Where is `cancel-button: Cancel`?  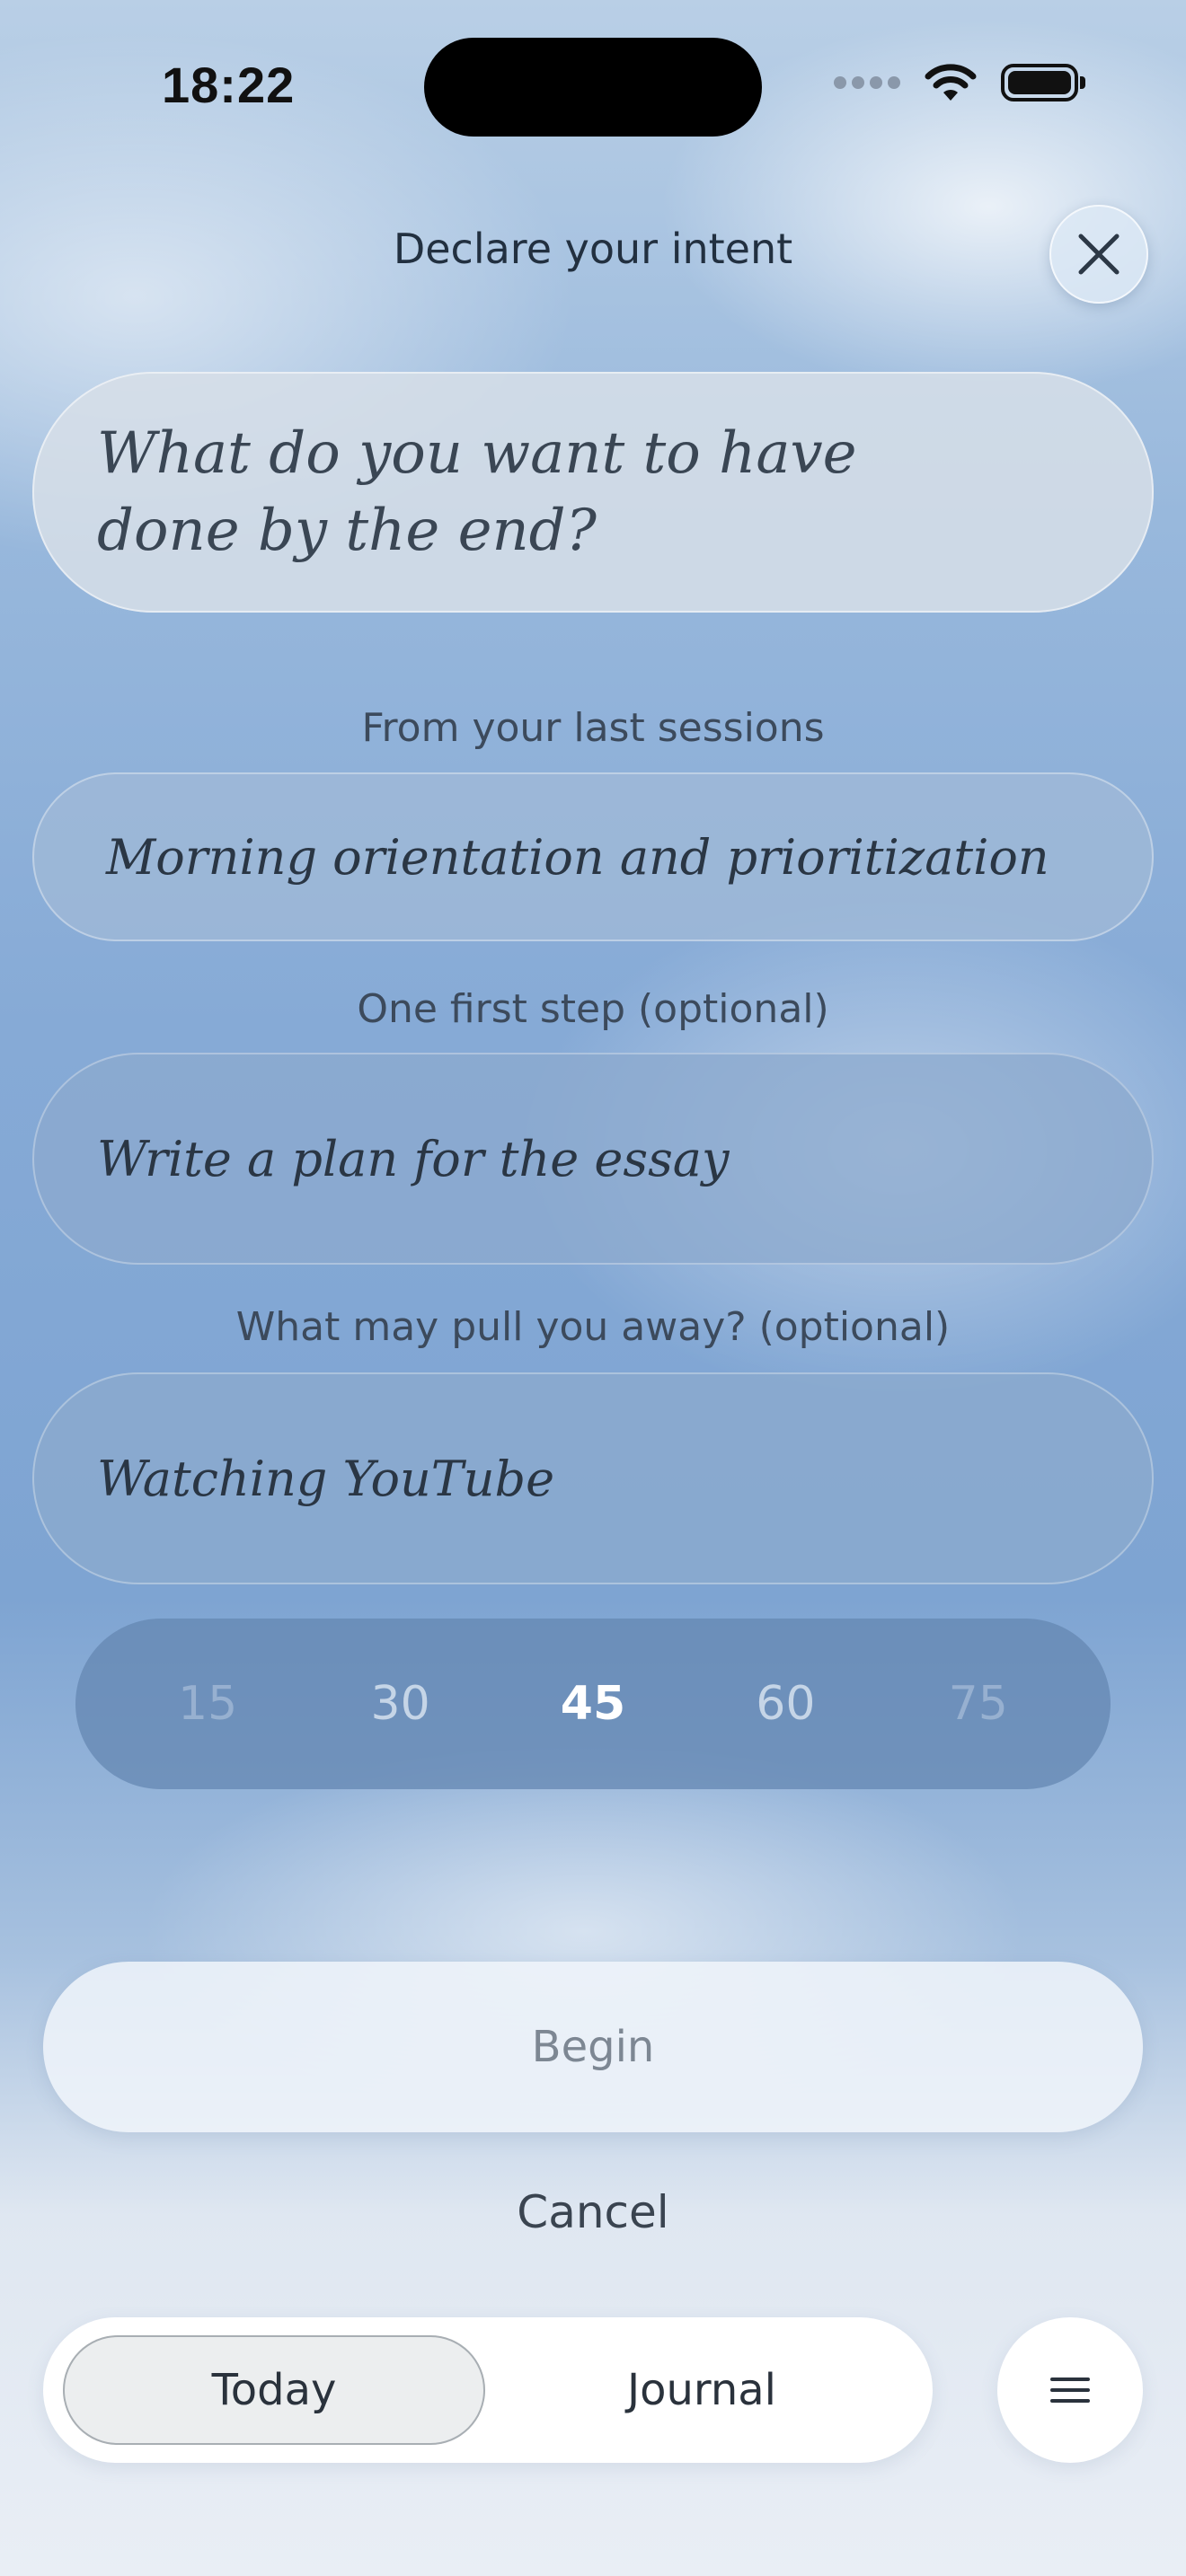 cancel-button: Cancel is located at coordinates (593, 2212).